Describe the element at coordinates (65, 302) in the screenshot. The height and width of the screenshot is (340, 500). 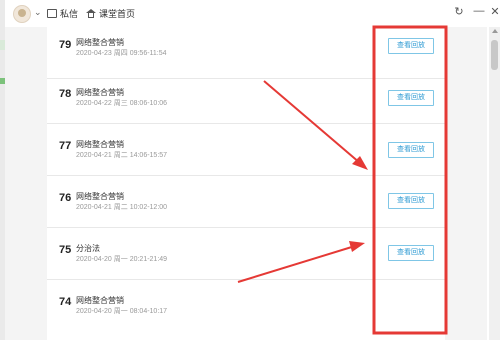
I see `lesson-number: 74` at that location.